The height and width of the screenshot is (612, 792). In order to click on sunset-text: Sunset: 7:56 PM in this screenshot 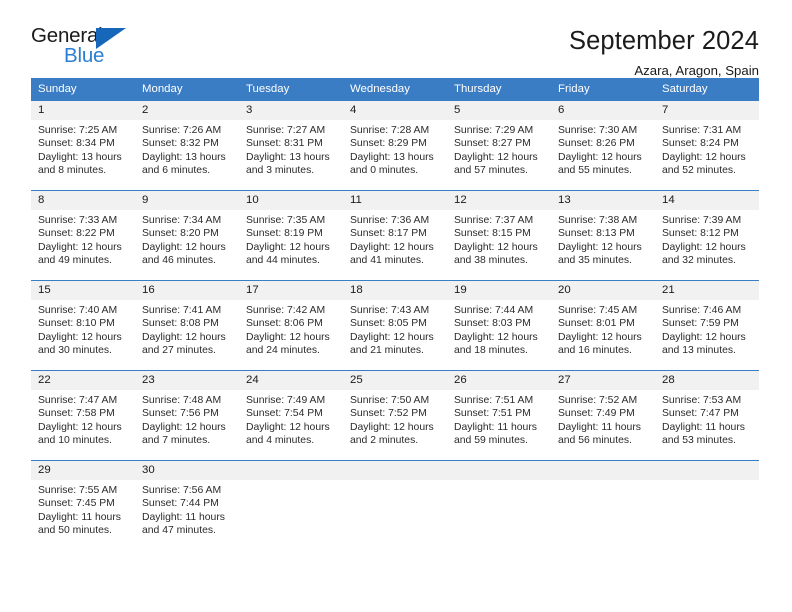, I will do `click(180, 414)`.